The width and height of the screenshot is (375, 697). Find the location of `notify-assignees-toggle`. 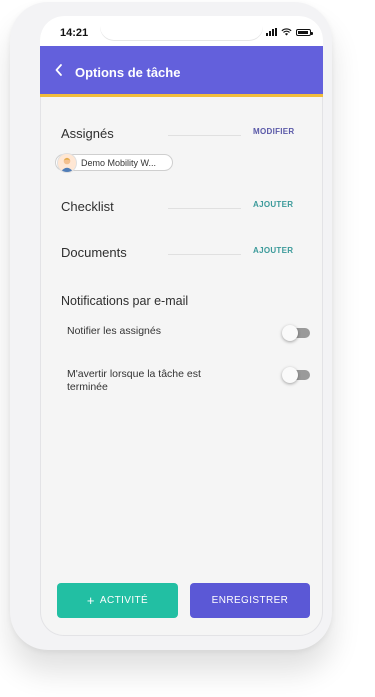

notify-assignees-toggle is located at coordinates (296, 333).